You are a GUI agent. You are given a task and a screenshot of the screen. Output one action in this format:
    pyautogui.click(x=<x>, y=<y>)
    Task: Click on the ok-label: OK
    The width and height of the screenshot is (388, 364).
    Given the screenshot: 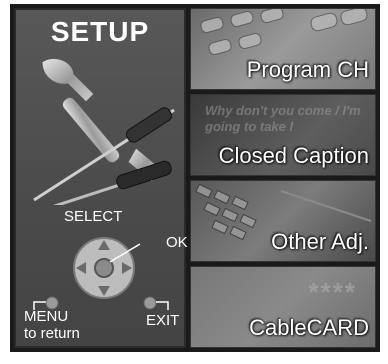 What is the action you would take?
    pyautogui.click(x=177, y=242)
    